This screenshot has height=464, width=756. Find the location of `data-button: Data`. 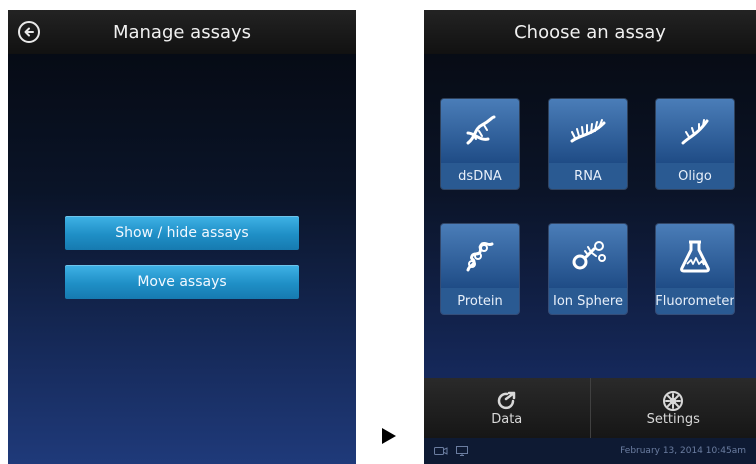

data-button: Data is located at coordinates (507, 408).